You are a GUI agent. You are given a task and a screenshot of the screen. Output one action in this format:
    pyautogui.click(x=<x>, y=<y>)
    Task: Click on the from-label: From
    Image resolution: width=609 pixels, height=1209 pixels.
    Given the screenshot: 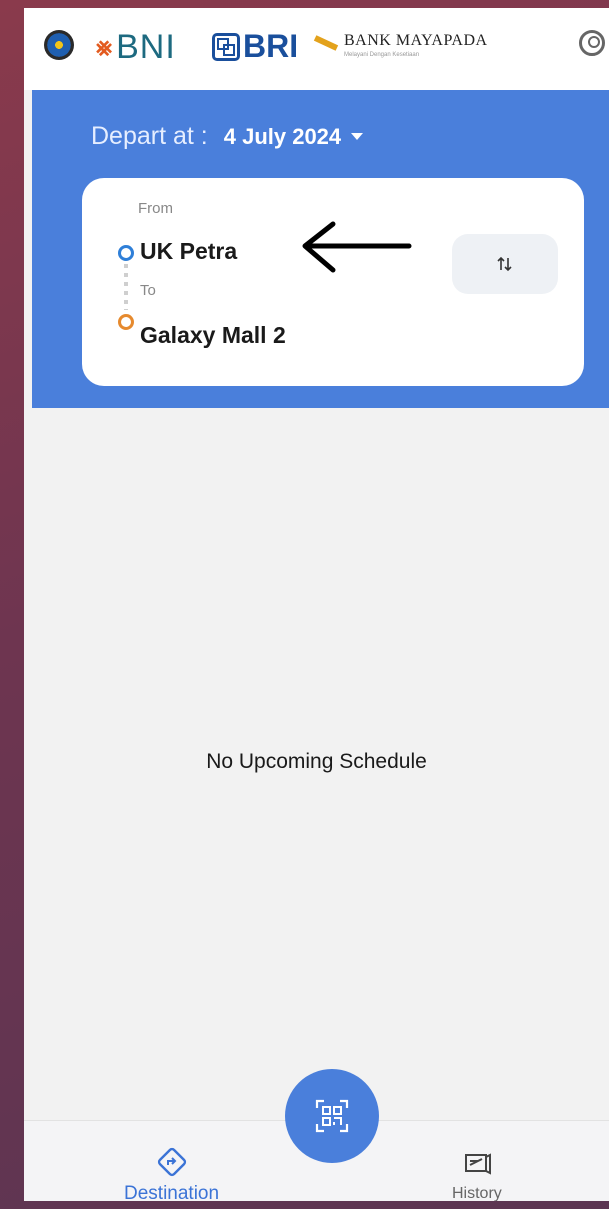 What is the action you would take?
    pyautogui.click(x=155, y=208)
    